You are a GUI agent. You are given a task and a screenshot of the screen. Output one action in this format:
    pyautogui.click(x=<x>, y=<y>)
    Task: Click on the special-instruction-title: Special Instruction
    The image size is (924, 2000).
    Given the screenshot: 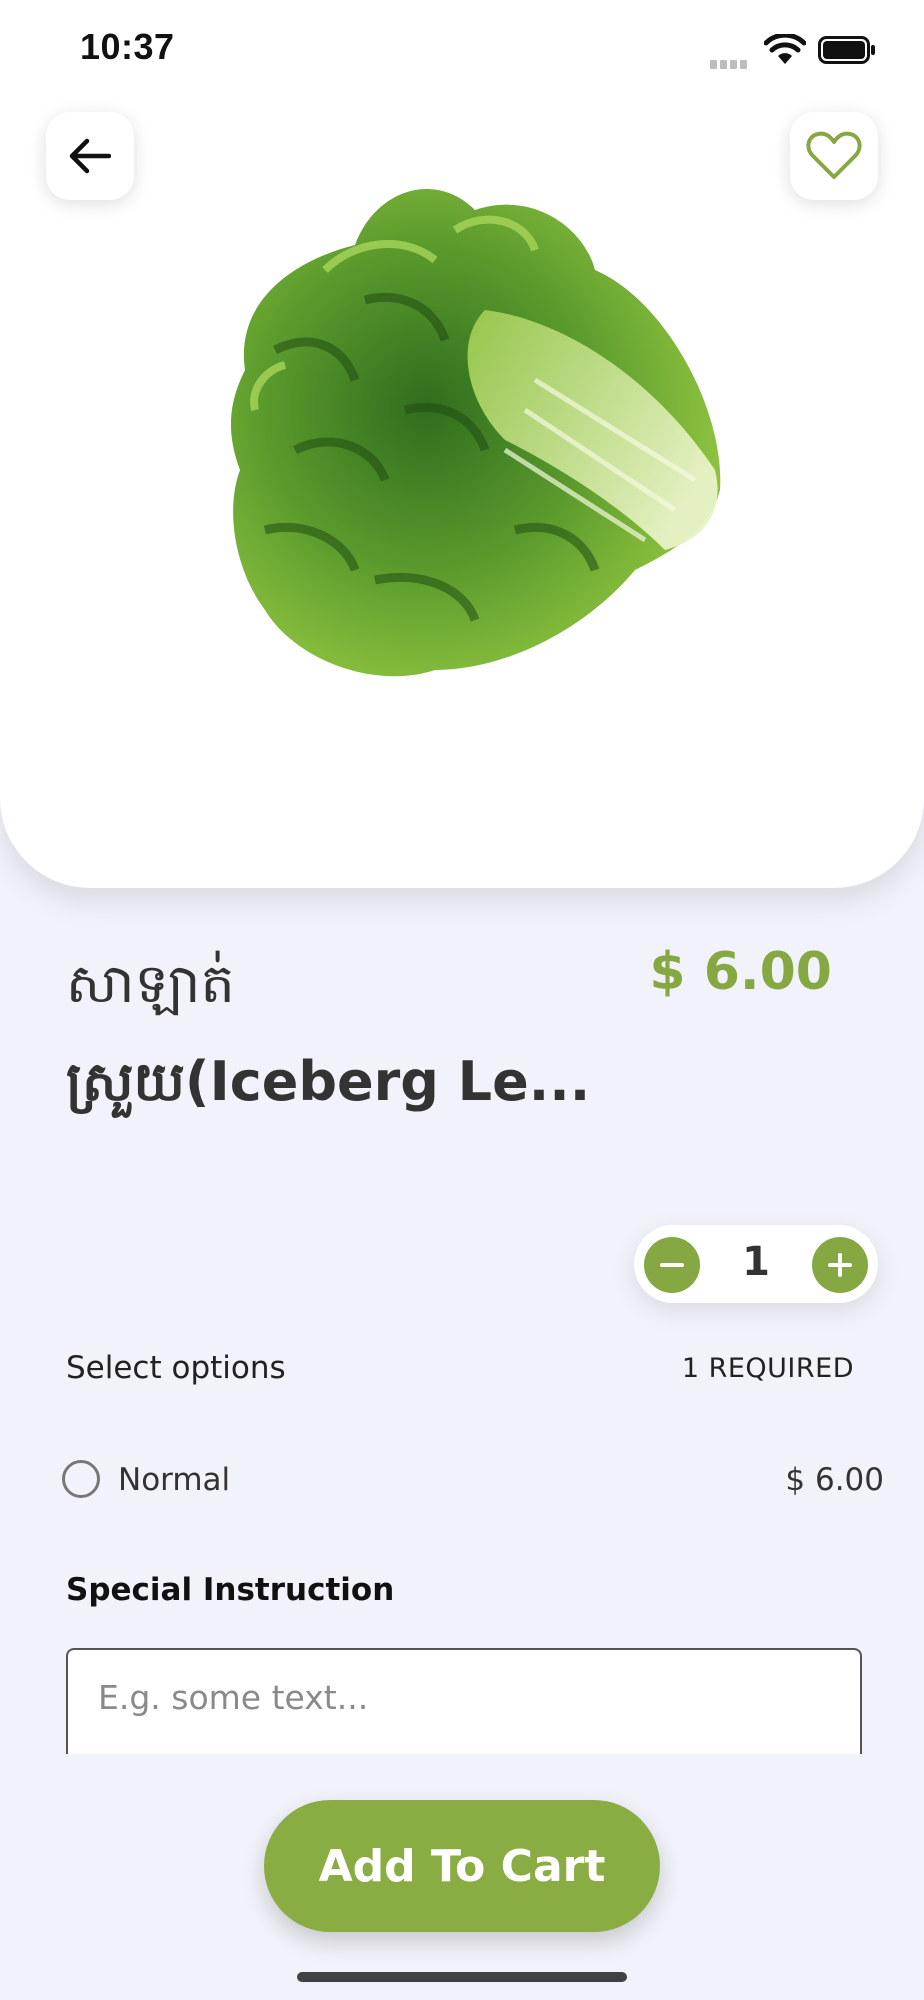 What is the action you would take?
    pyautogui.click(x=230, y=1590)
    